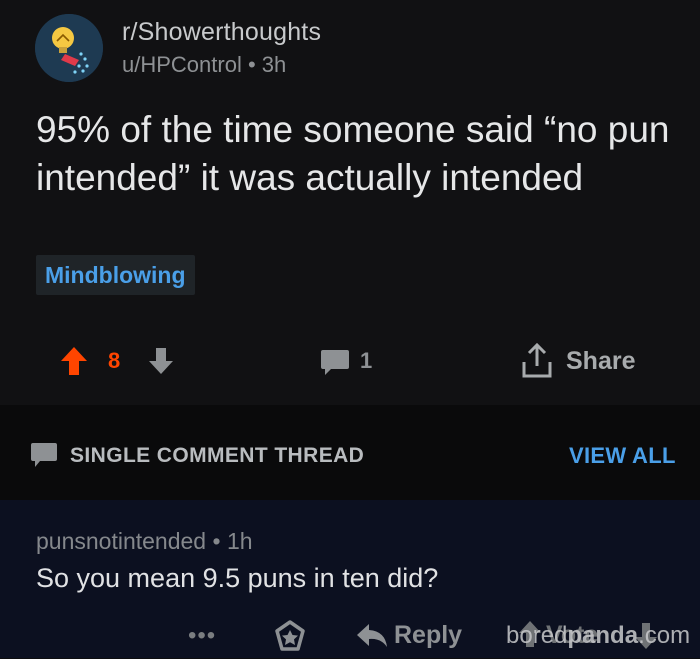 The image size is (700, 659). I want to click on award-icon, so click(290, 639).